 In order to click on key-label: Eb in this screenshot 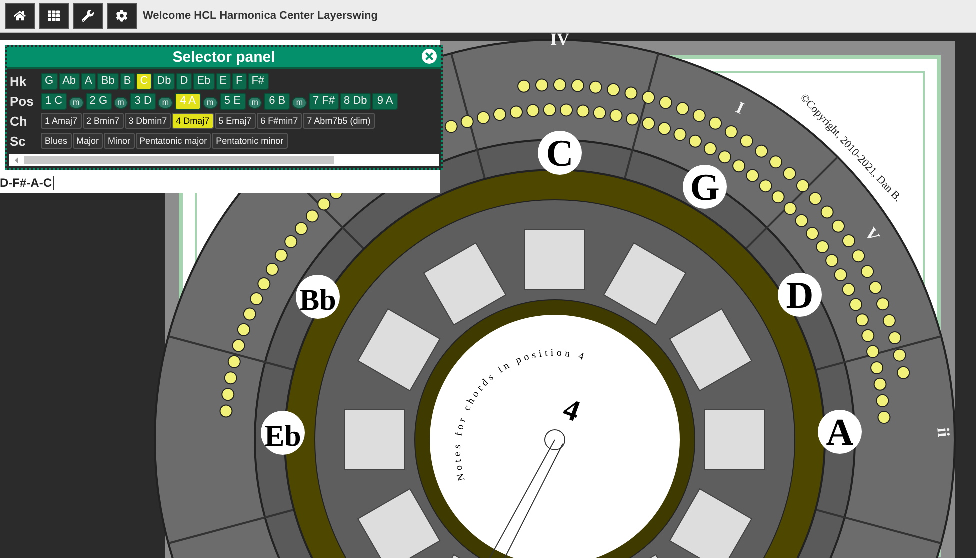, I will do `click(283, 433)`.